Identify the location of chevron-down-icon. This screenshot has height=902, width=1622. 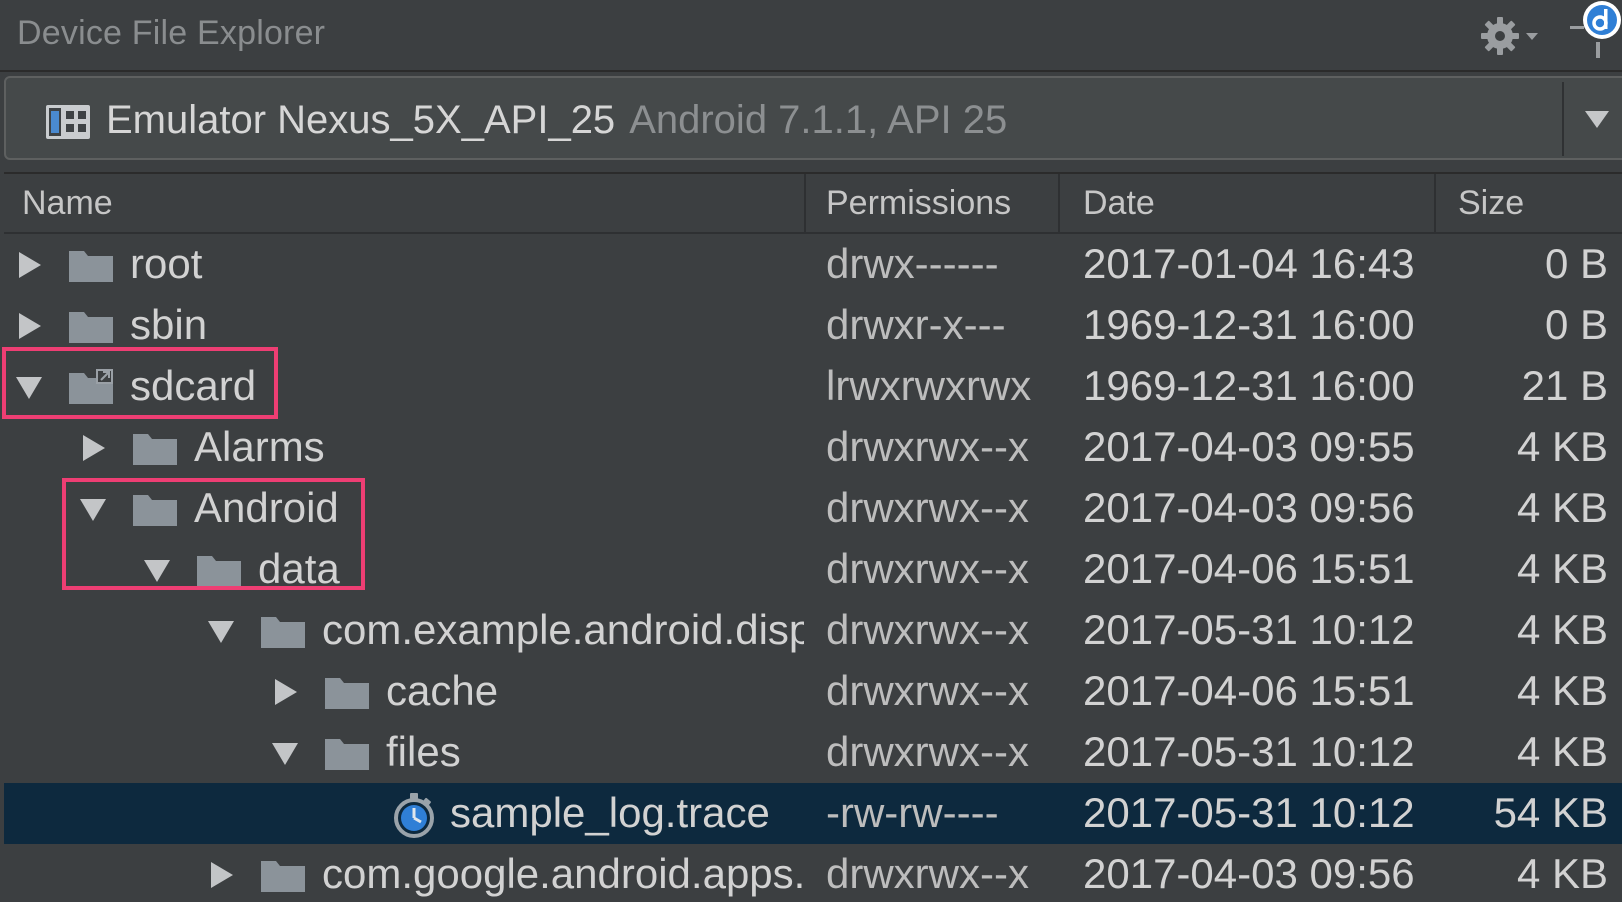
(1597, 119).